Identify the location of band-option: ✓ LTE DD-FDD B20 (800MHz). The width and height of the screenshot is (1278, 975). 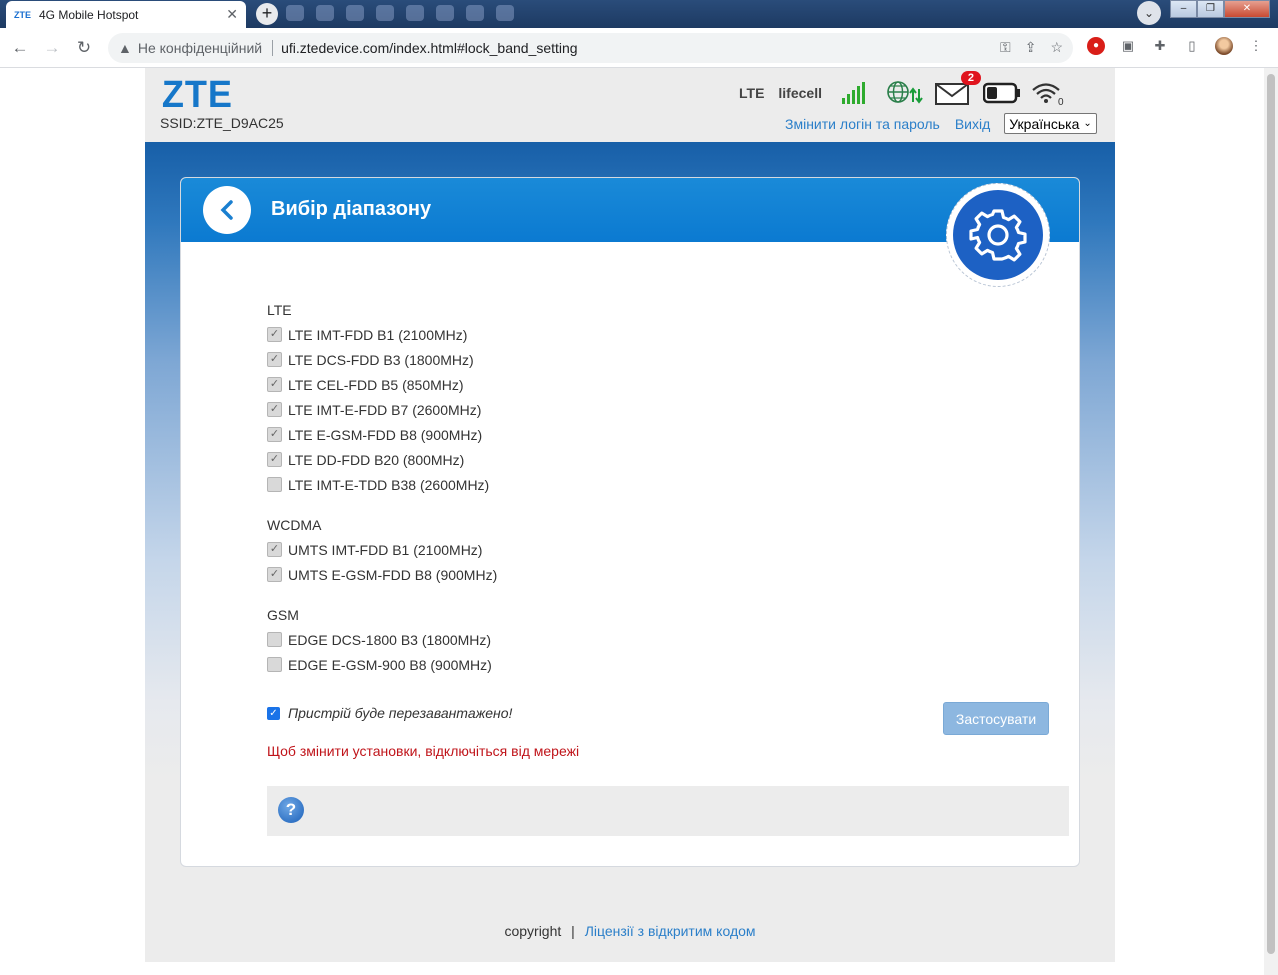
(382, 459).